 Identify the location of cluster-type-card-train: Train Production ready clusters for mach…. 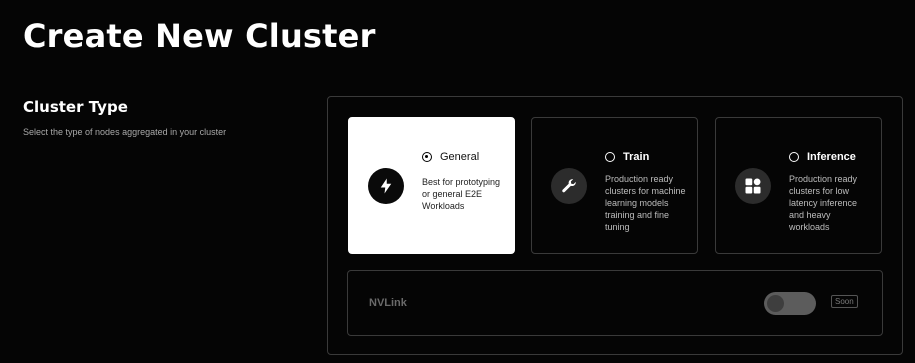
(614, 185).